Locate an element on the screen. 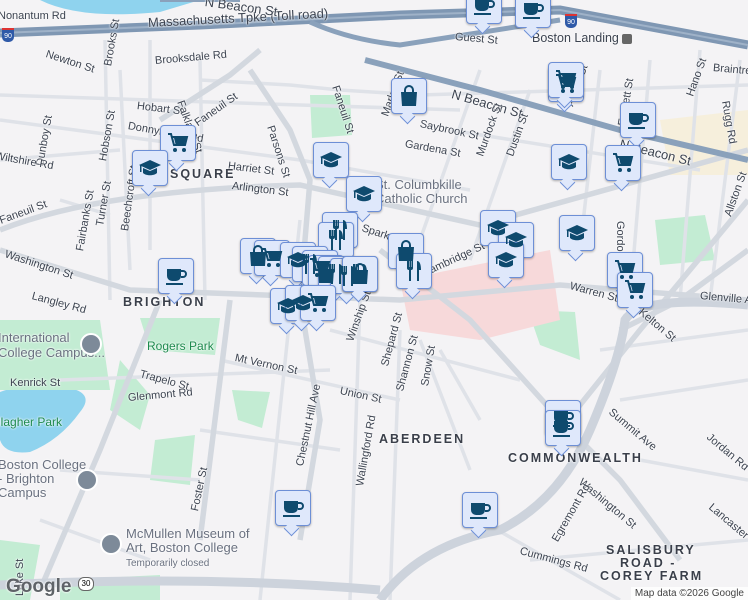 This screenshot has height=600, width=748. map-marker-bag is located at coordinates (409, 96).